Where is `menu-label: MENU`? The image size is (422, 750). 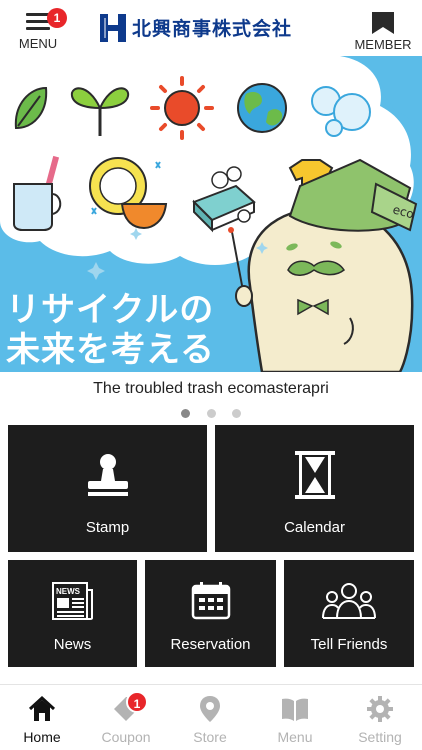 menu-label: MENU is located at coordinates (38, 43).